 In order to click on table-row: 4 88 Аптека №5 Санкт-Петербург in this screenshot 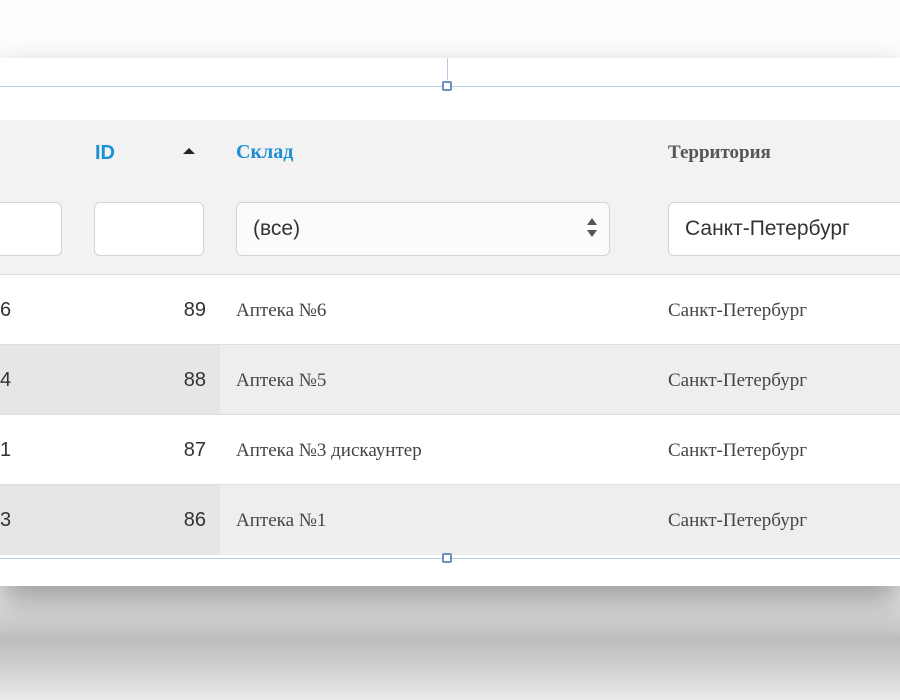, I will do `click(450, 379)`.